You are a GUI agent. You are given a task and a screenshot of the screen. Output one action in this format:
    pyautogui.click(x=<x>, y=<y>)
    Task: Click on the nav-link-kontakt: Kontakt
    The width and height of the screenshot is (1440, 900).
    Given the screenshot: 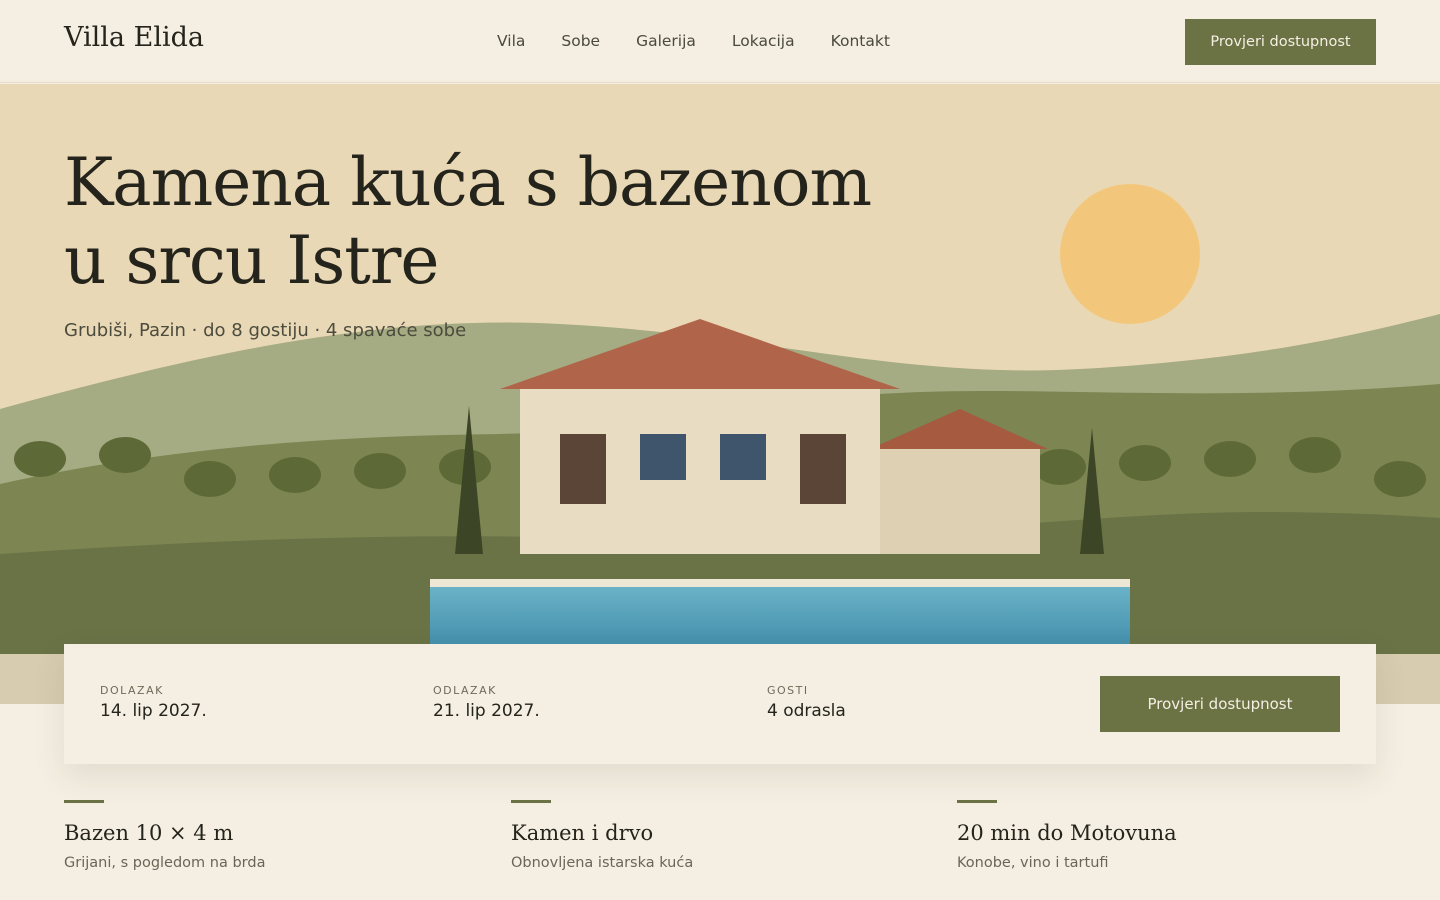 What is the action you would take?
    pyautogui.click(x=860, y=41)
    